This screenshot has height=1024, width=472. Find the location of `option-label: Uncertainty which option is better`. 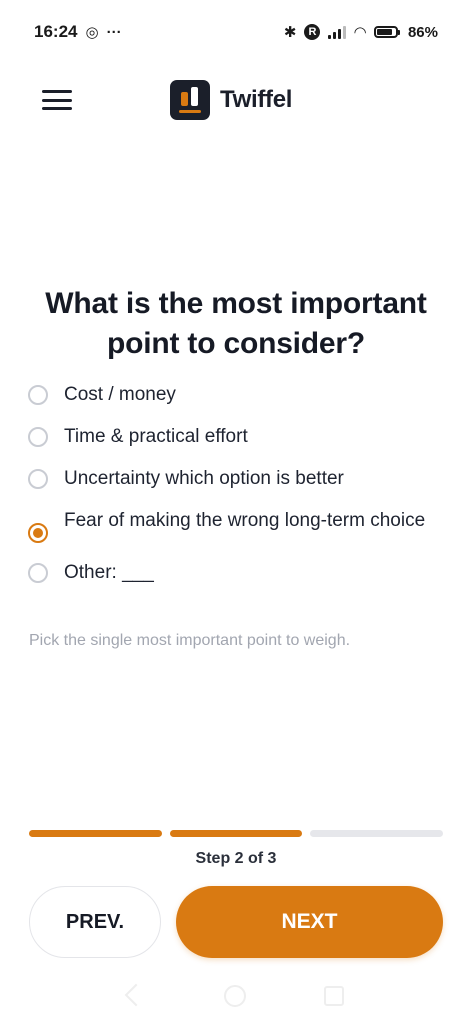

option-label: Uncertainty which option is better is located at coordinates (204, 478).